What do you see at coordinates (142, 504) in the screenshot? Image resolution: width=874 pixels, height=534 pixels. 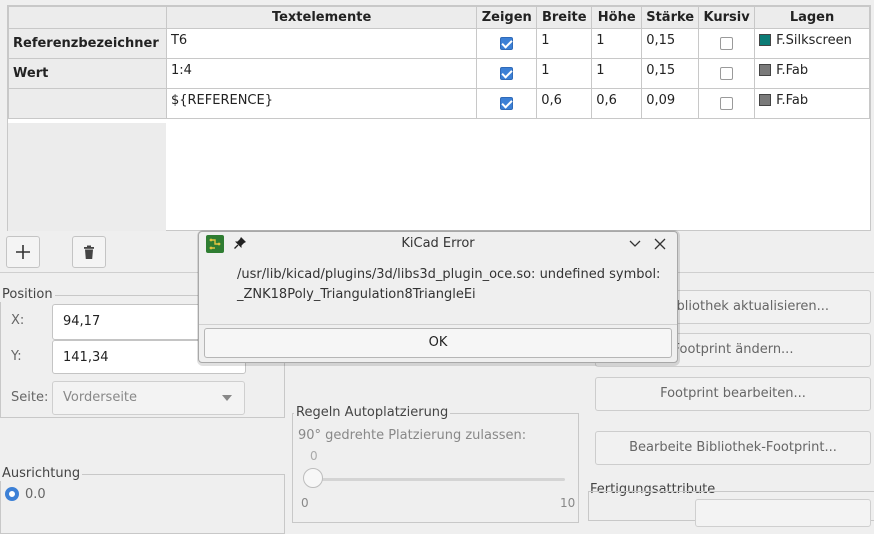 I see `orientation-group` at bounding box center [142, 504].